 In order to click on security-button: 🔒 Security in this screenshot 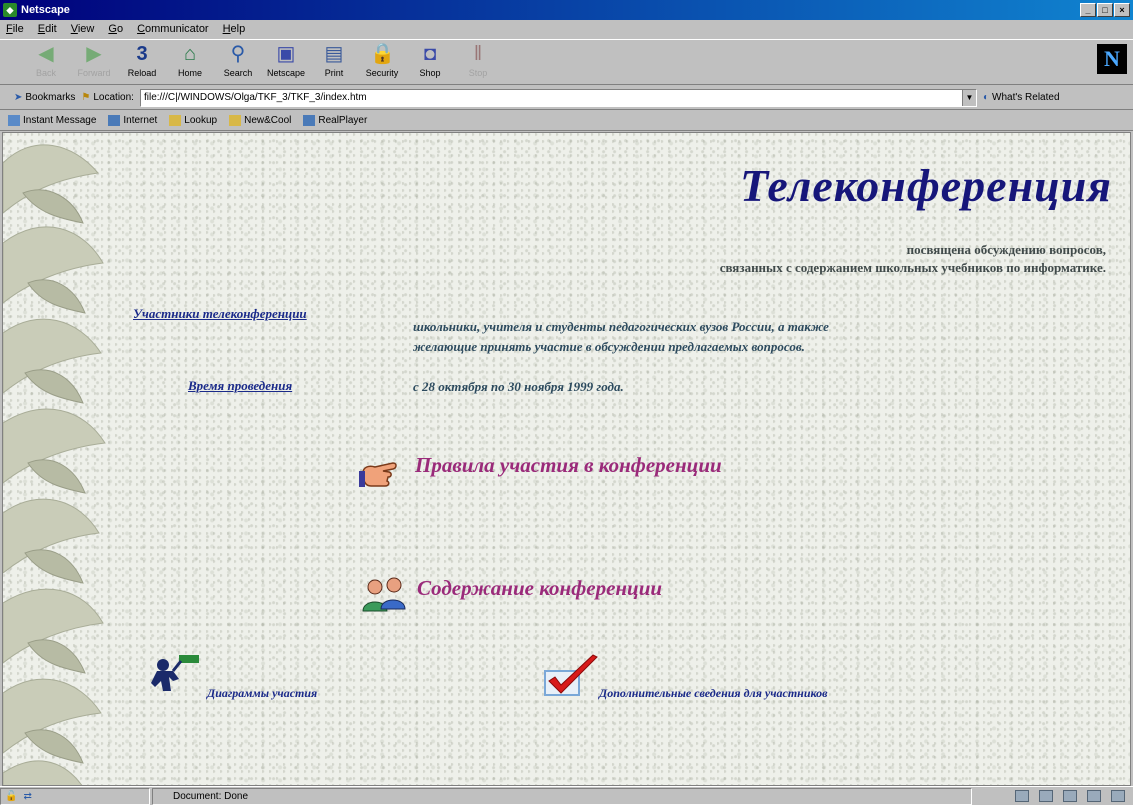, I will do `click(382, 62)`.